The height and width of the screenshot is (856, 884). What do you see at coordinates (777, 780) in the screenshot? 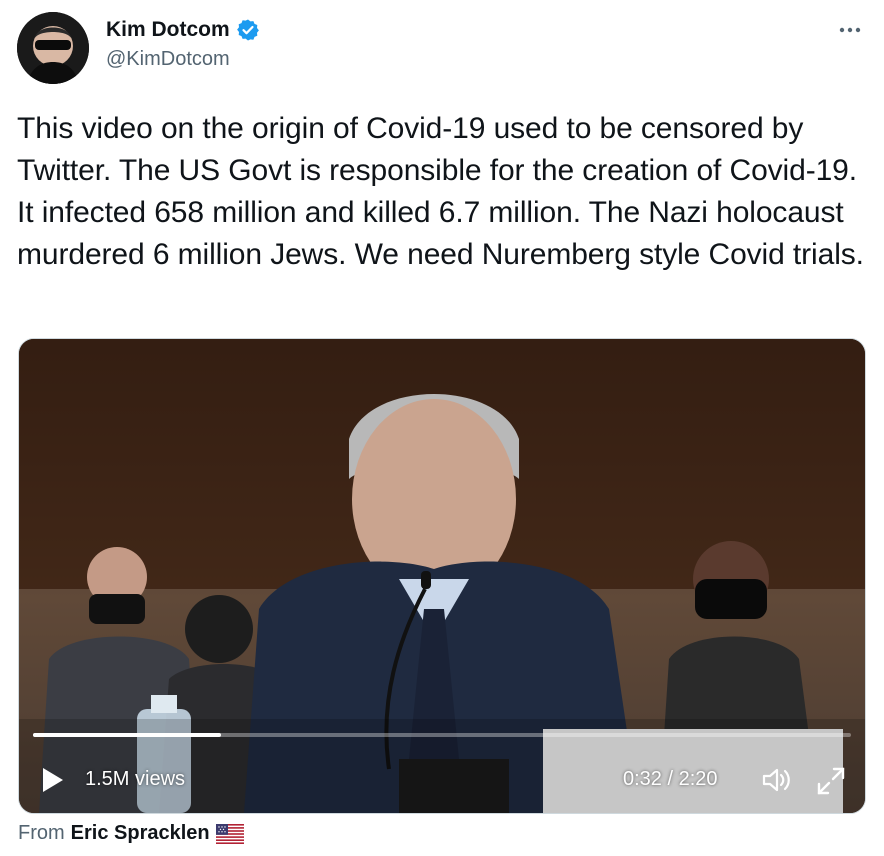
I see `volume-icon` at bounding box center [777, 780].